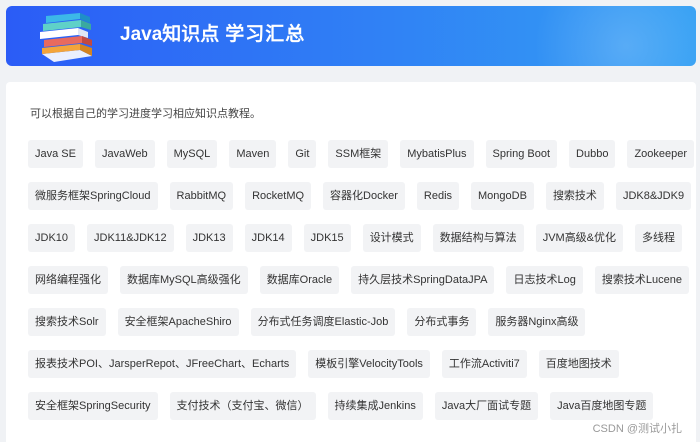 Image resolution: width=700 pixels, height=442 pixels. I want to click on topic-tag: 搜索技术Lucene, so click(641, 280).